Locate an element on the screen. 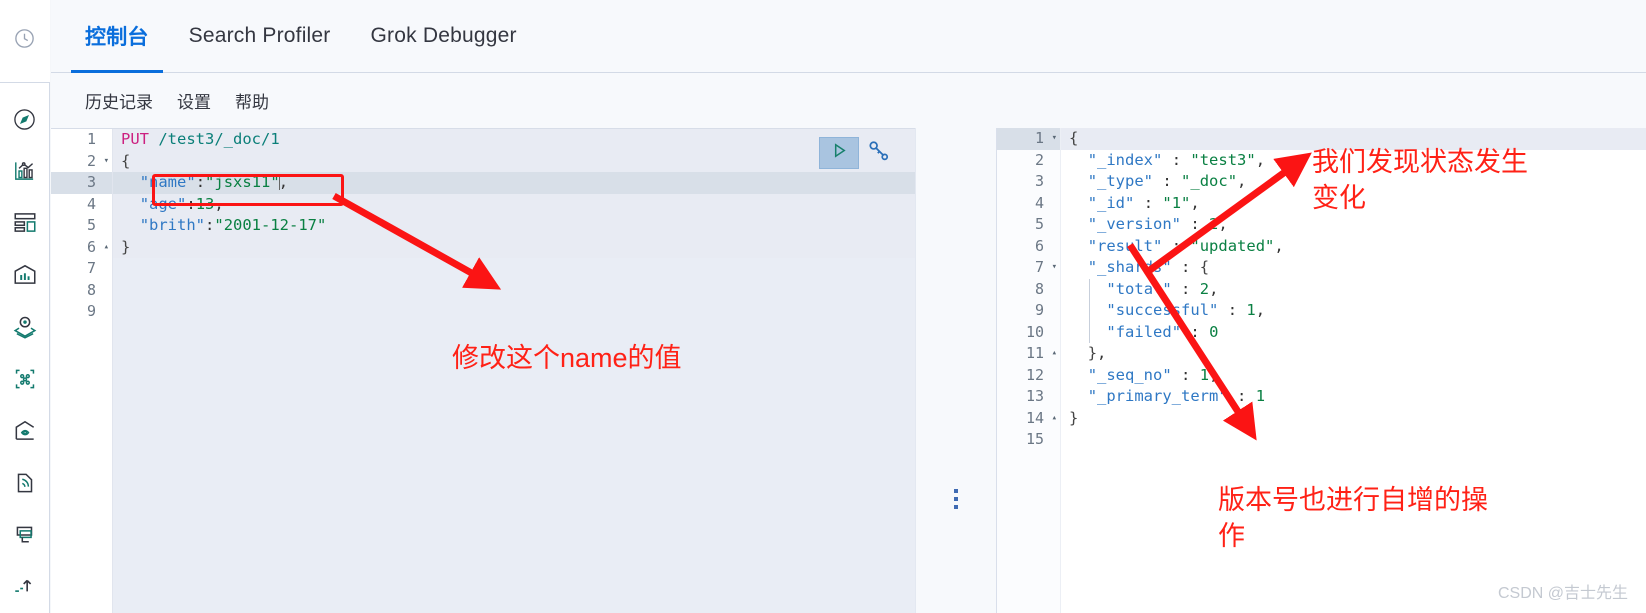  gutter-line: 12 is located at coordinates (1034, 374).